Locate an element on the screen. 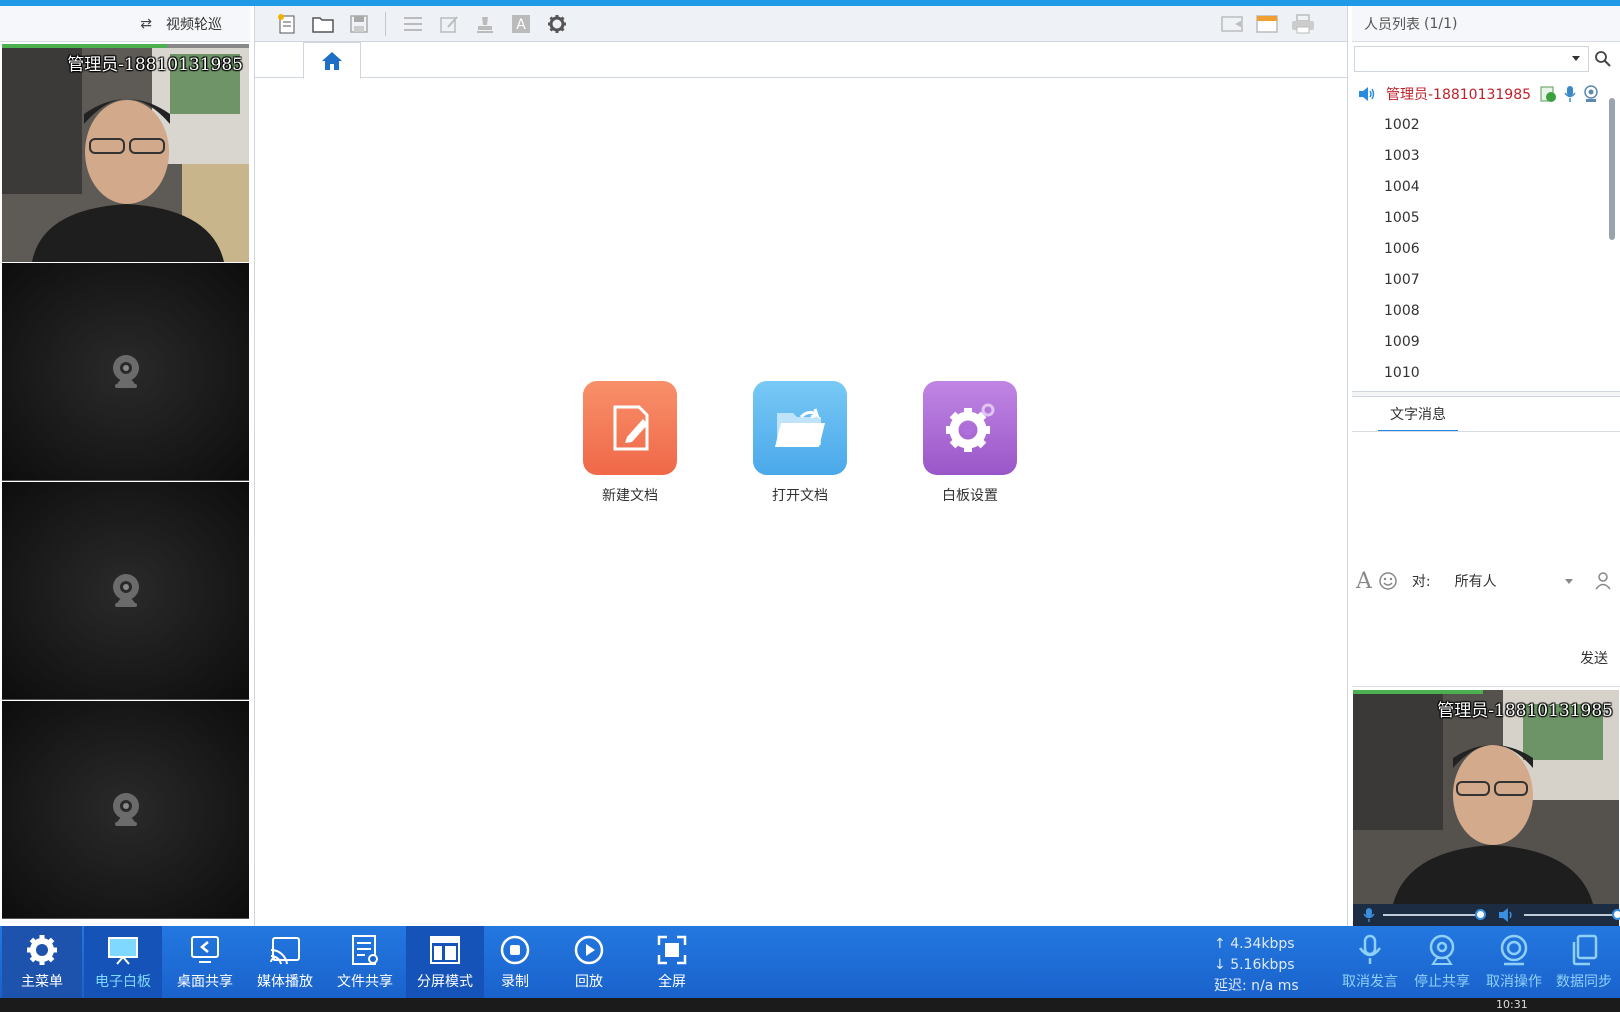 The height and width of the screenshot is (1012, 1620). desktop-share-button: 桌面共享 is located at coordinates (205, 962).